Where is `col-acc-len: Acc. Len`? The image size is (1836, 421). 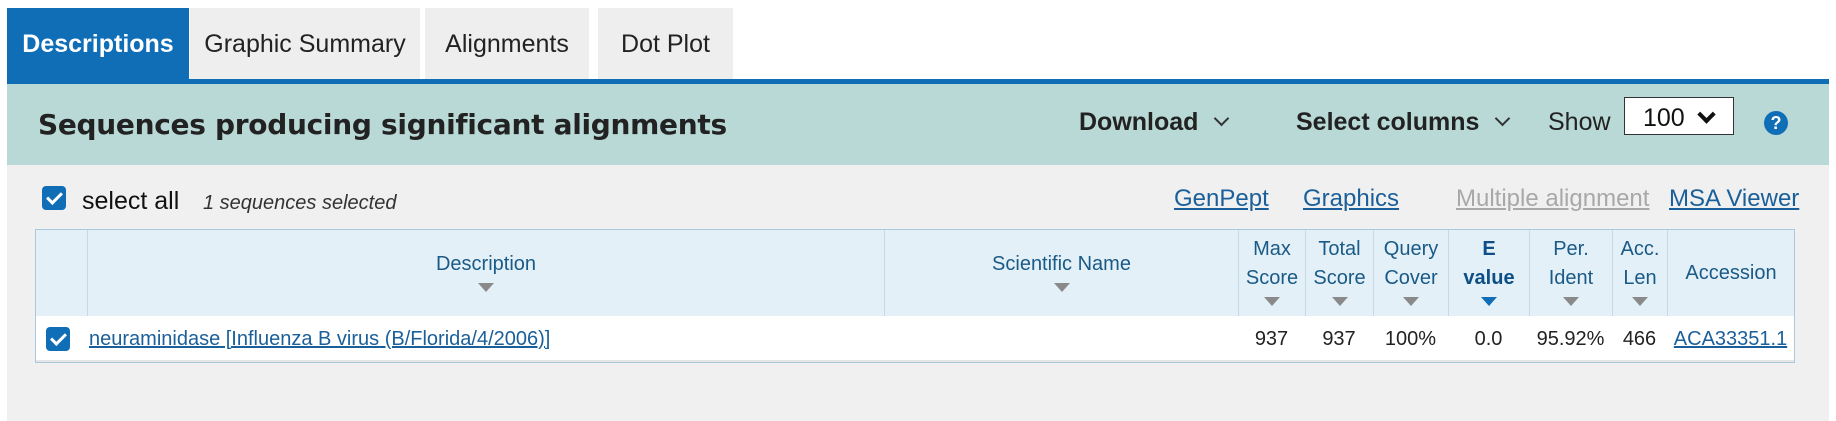
col-acc-len: Acc. Len is located at coordinates (1639, 273).